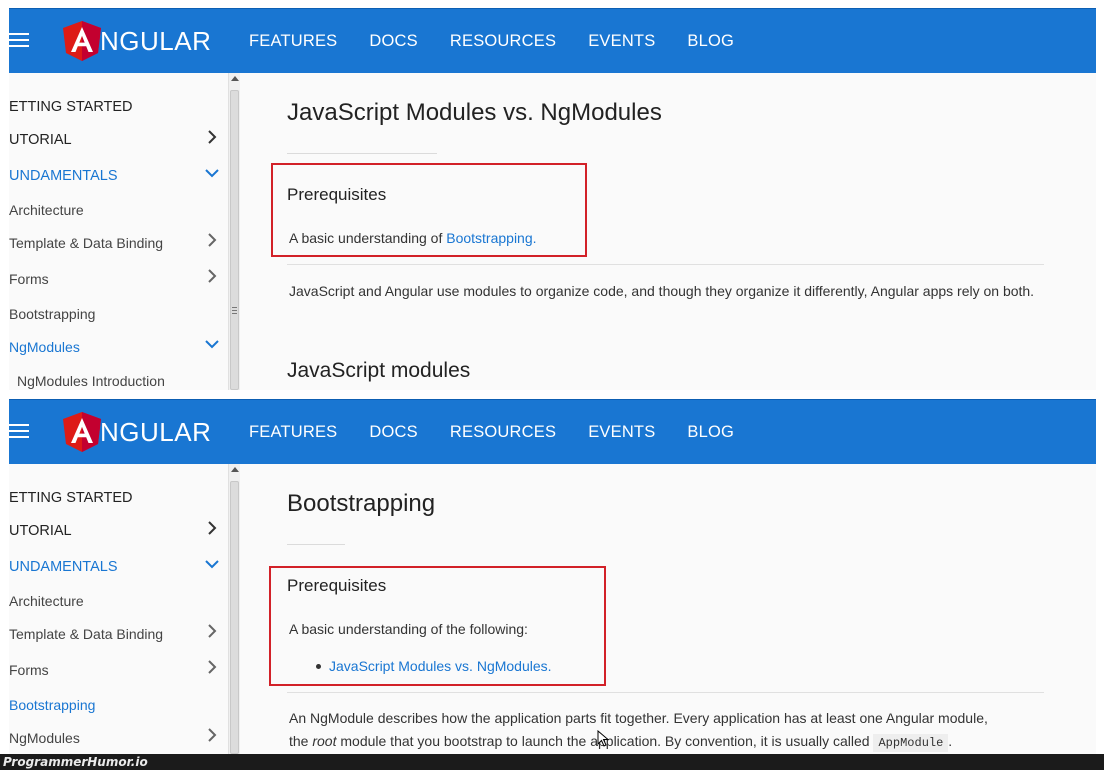 Image resolution: width=1104 pixels, height=770 pixels. Describe the element at coordinates (474, 112) in the screenshot. I see `page-title: JavaScript Modules vs. NgModules` at that location.